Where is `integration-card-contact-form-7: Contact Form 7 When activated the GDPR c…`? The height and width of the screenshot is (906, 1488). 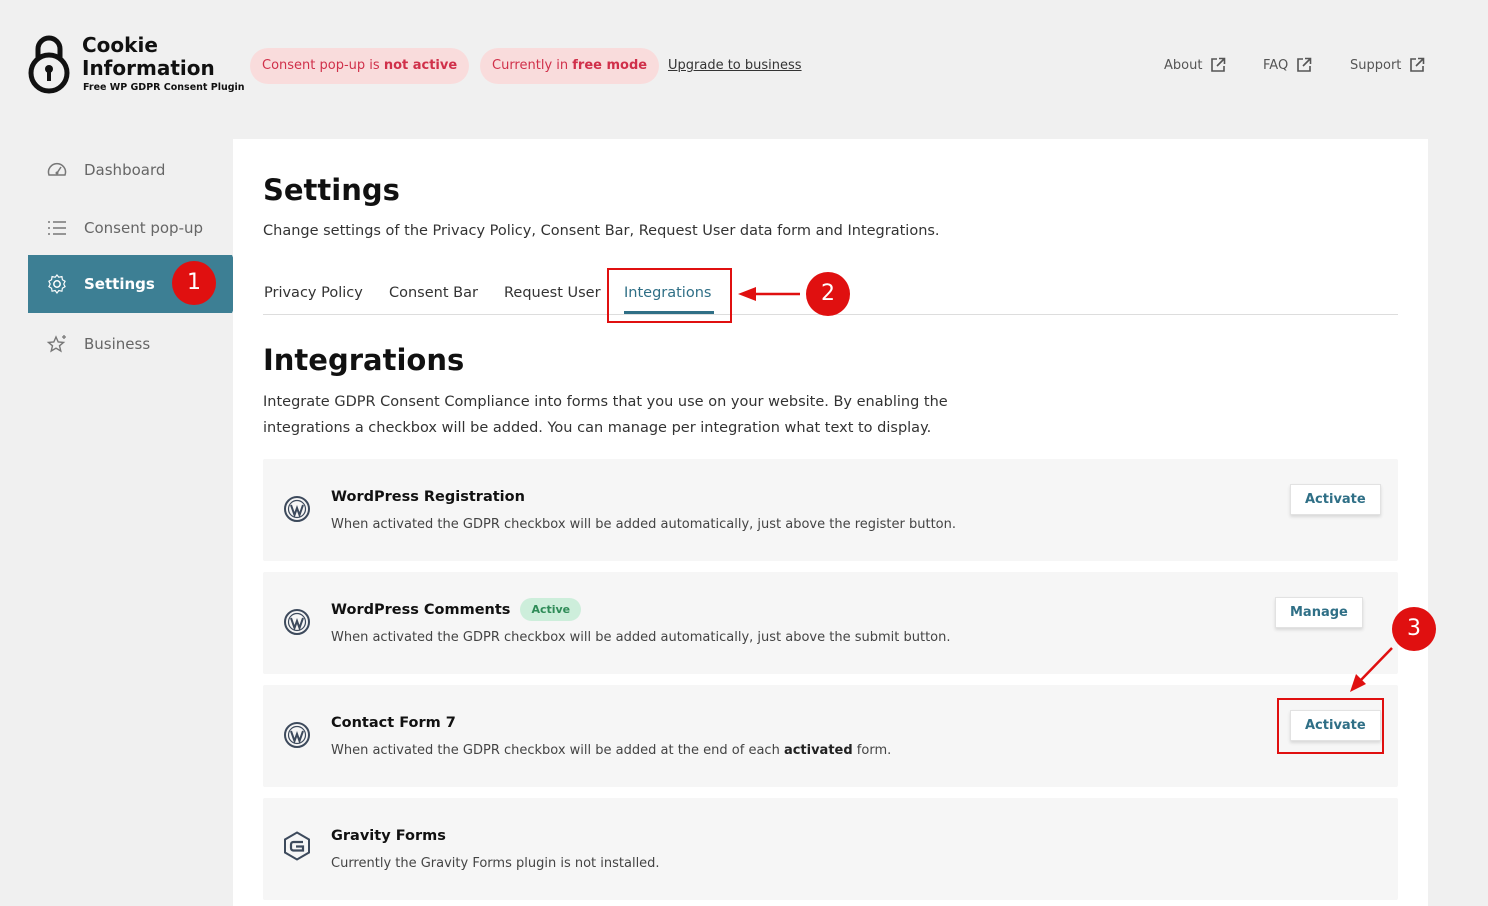 integration-card-contact-form-7: Contact Form 7 When activated the GDPR c… is located at coordinates (830, 736).